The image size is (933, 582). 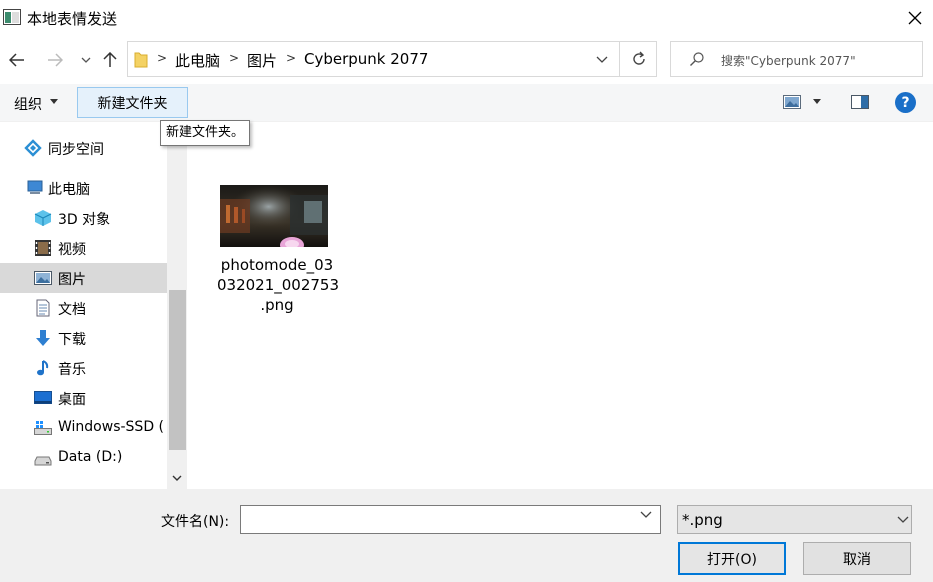 I want to click on sidebar-item-downloads: 下载, so click(x=83, y=338).